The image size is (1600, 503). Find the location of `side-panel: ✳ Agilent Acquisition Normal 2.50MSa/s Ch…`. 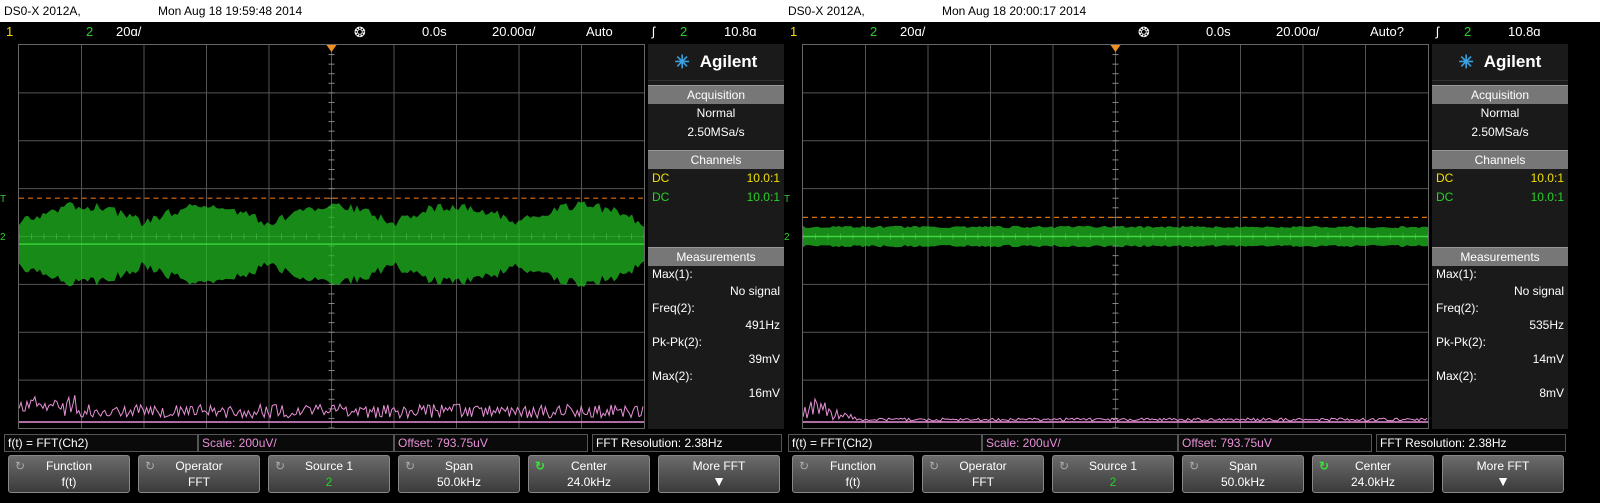

side-panel: ✳ Agilent Acquisition Normal 2.50MSa/s Ch… is located at coordinates (1500, 236).